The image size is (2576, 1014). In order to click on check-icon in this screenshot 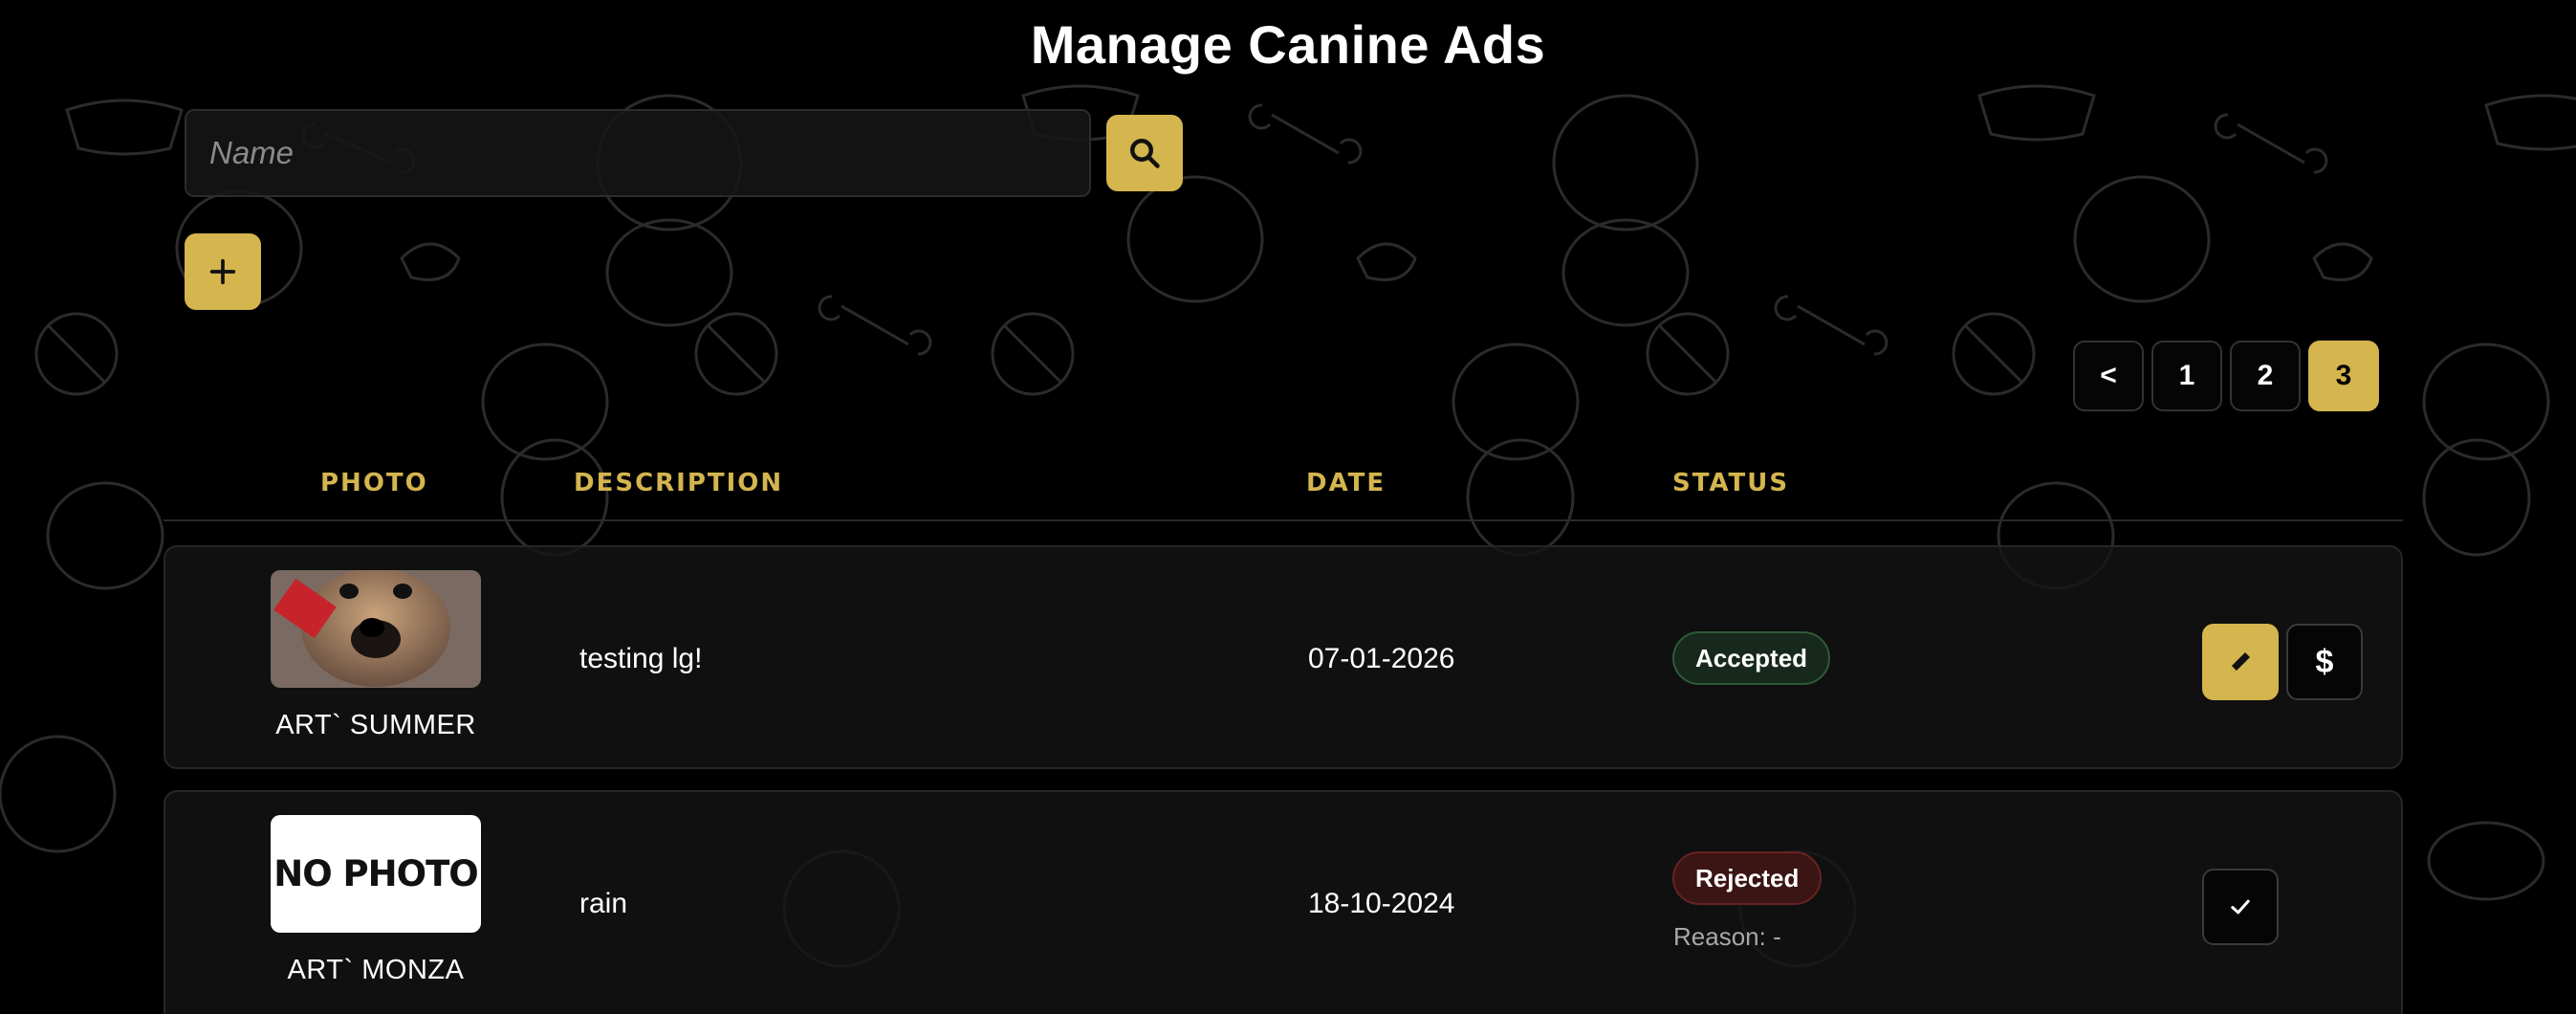, I will do `click(2240, 907)`.